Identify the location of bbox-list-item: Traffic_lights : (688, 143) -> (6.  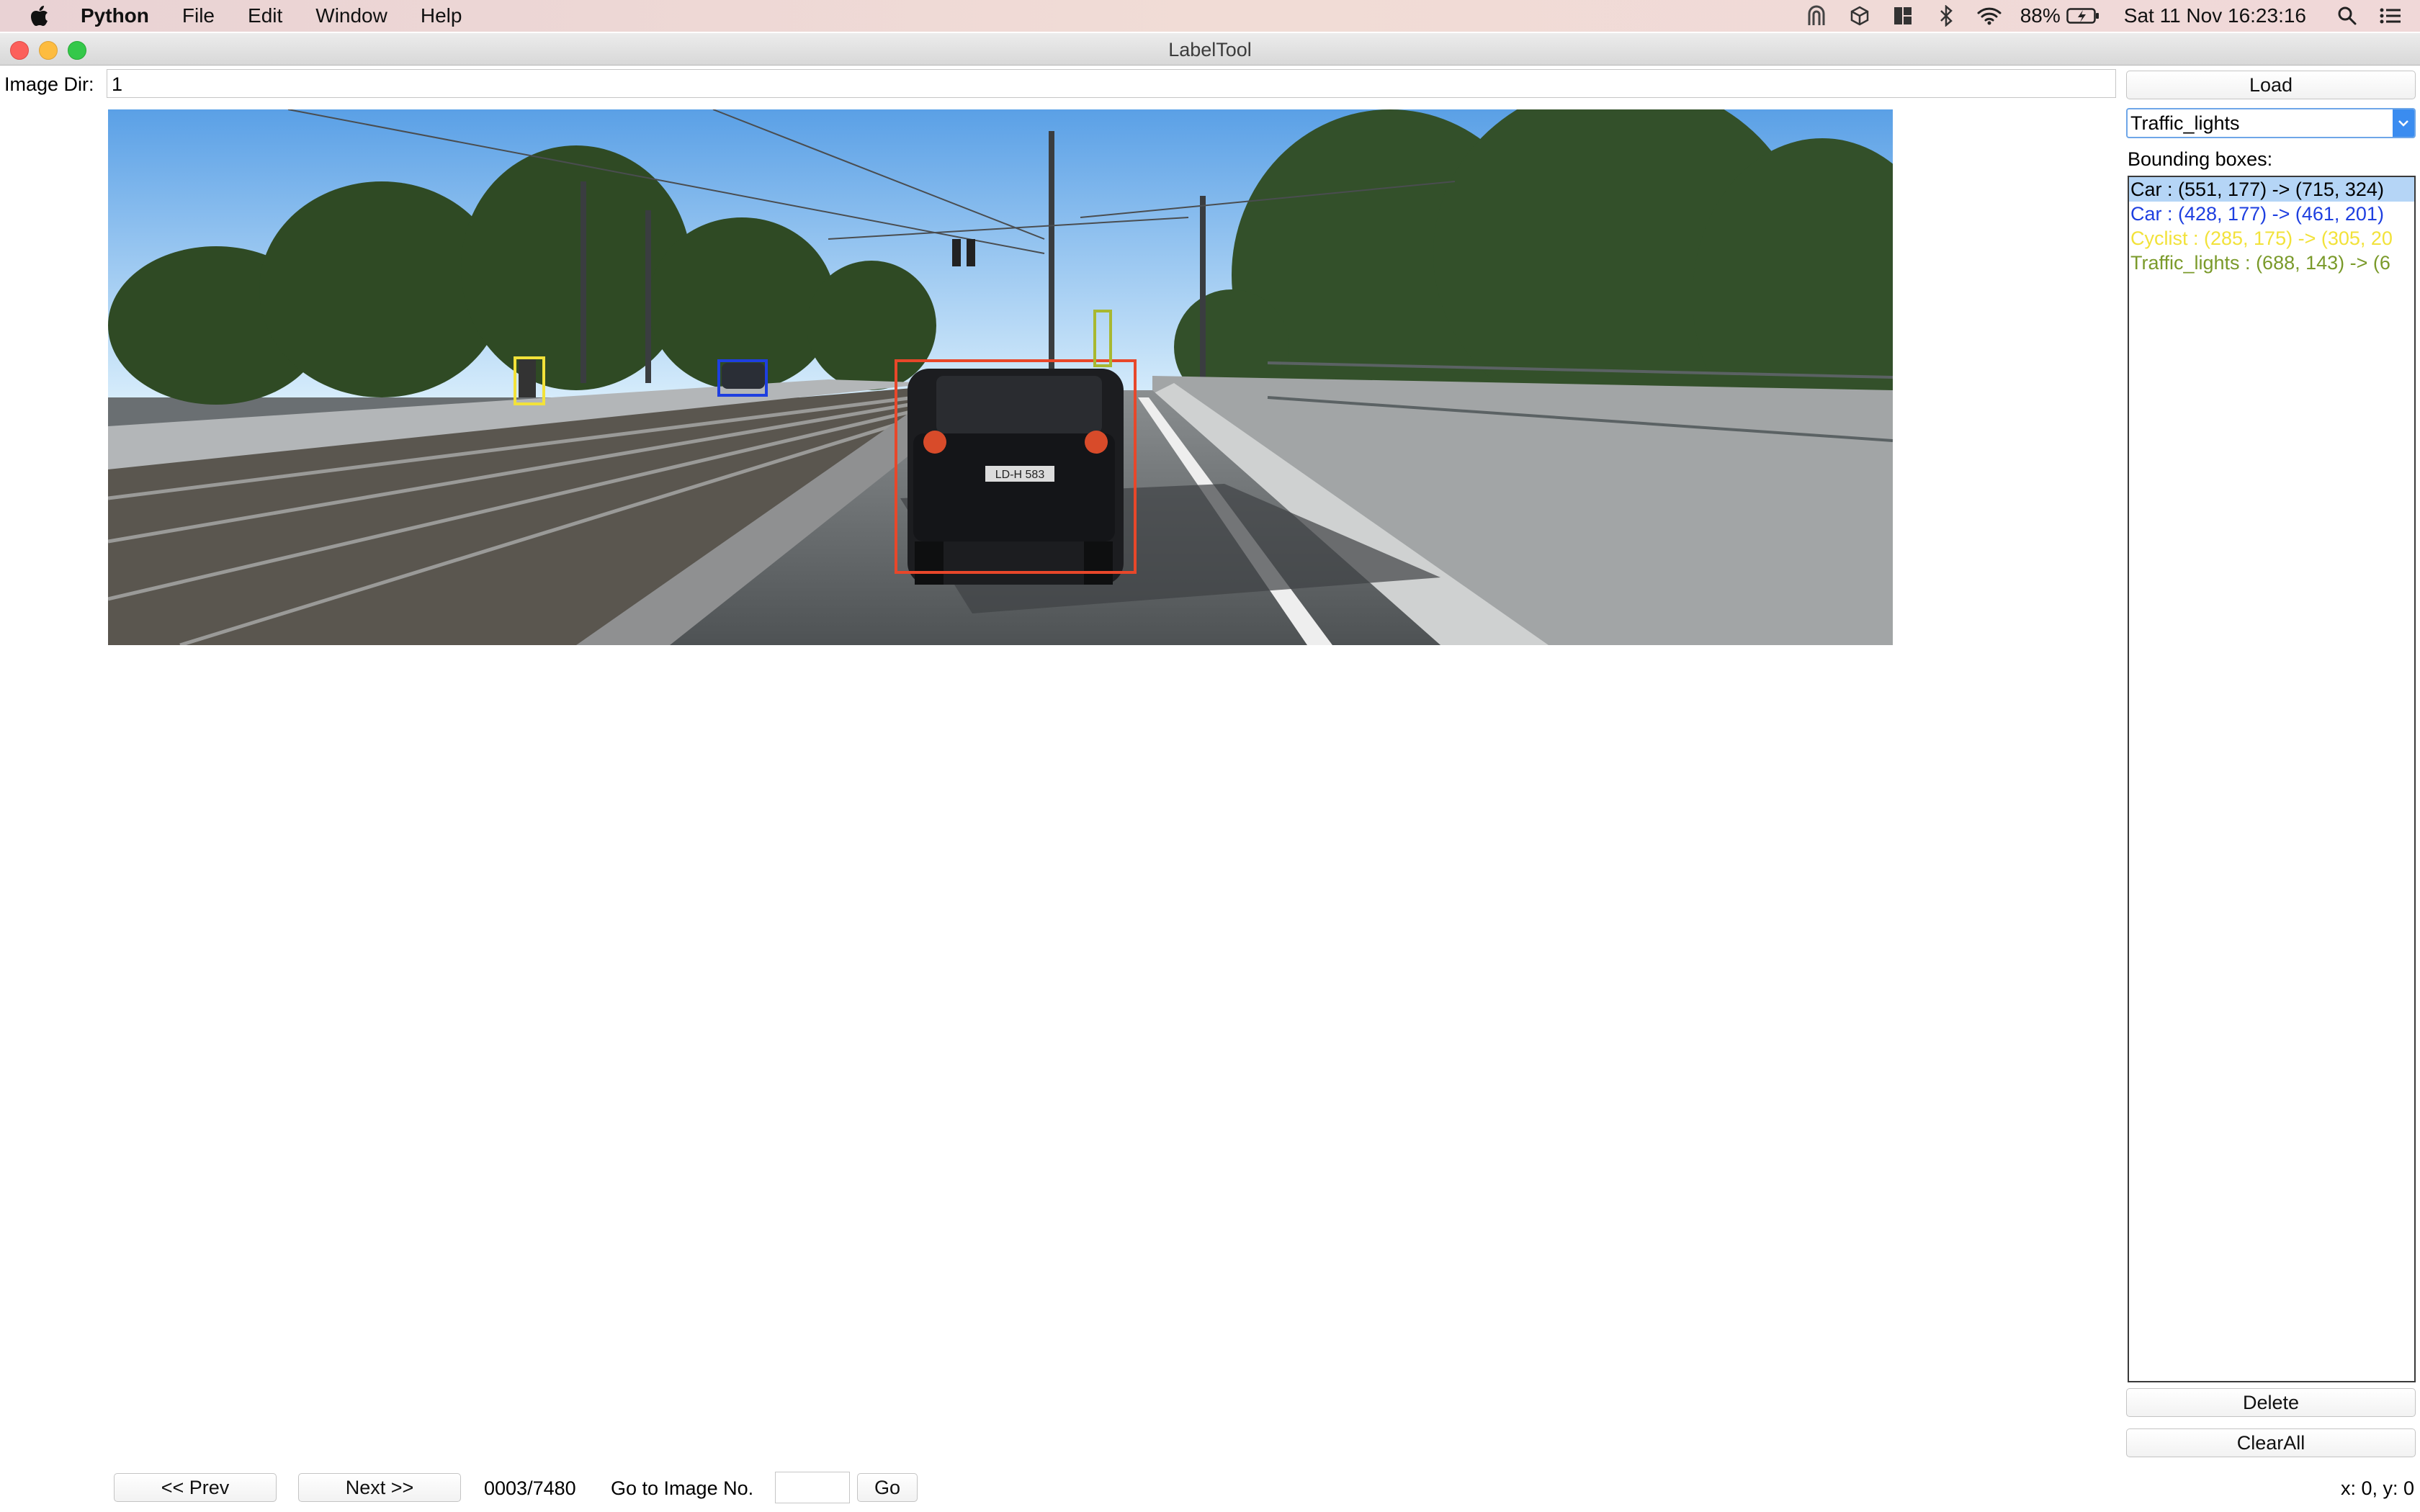
(2271, 263).